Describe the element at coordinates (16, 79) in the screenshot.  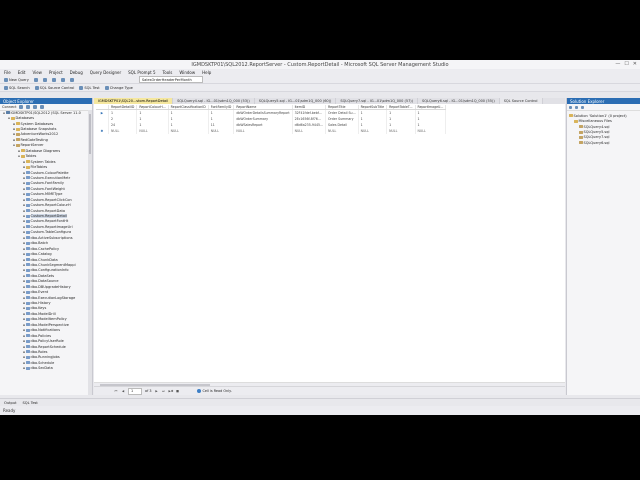
I see `new-query-button: New Query` at that location.